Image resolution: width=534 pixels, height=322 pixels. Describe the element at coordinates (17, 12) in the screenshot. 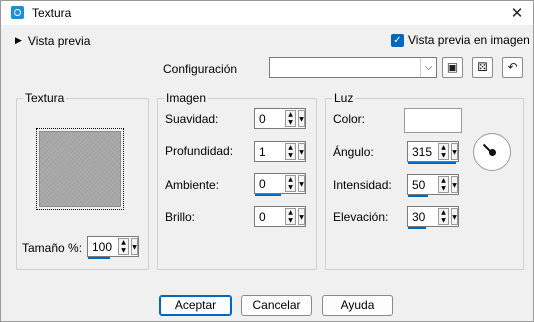

I see `app-icon` at that location.